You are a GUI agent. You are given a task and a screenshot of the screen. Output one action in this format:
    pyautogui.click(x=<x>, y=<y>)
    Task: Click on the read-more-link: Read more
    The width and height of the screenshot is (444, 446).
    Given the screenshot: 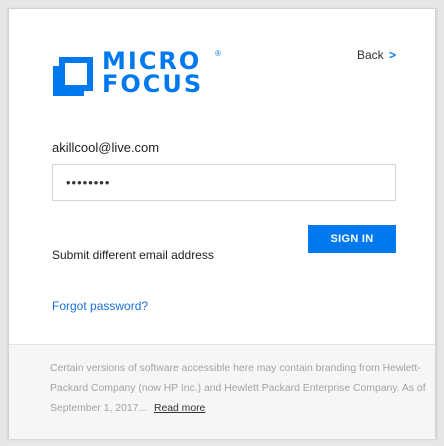 What is the action you would take?
    pyautogui.click(x=179, y=408)
    